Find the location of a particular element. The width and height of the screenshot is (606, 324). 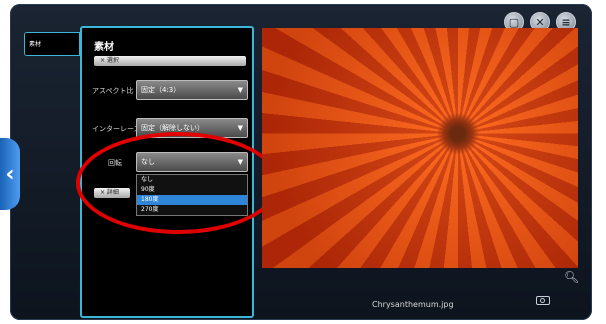

select-button: × 選択 is located at coordinates (170, 61).